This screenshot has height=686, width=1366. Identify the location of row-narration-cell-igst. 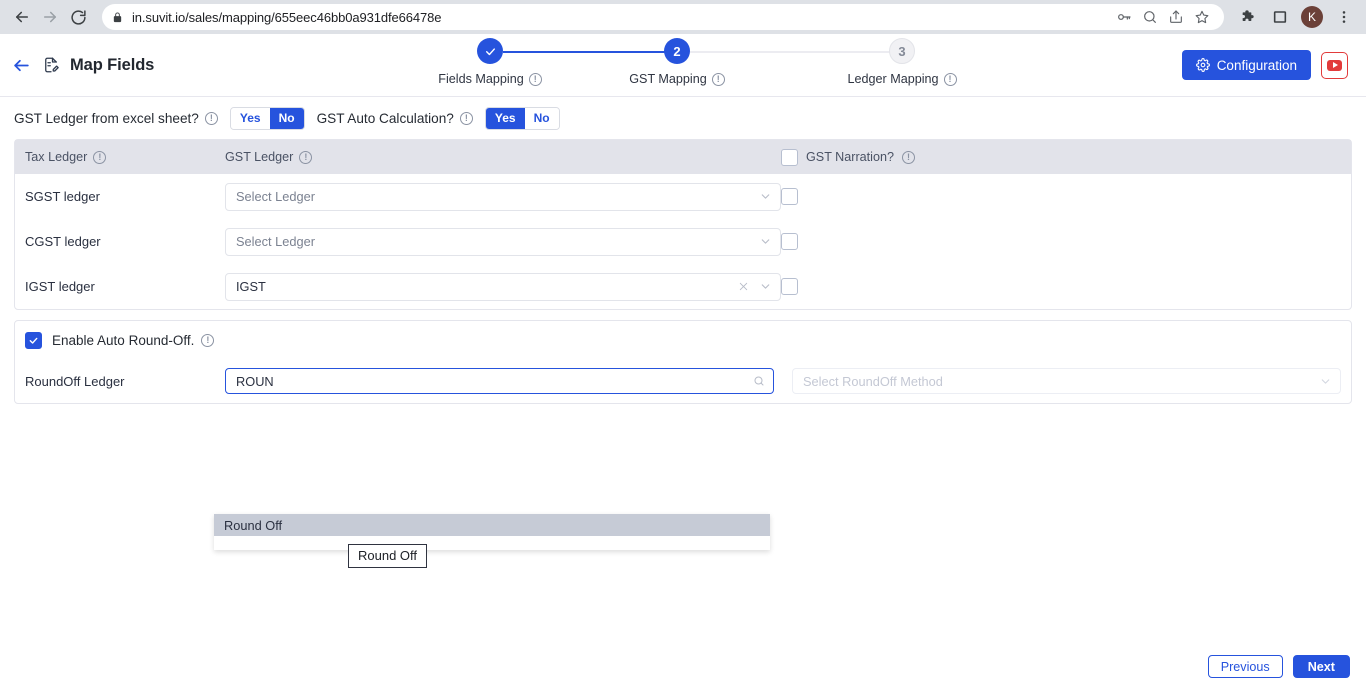
(789, 286).